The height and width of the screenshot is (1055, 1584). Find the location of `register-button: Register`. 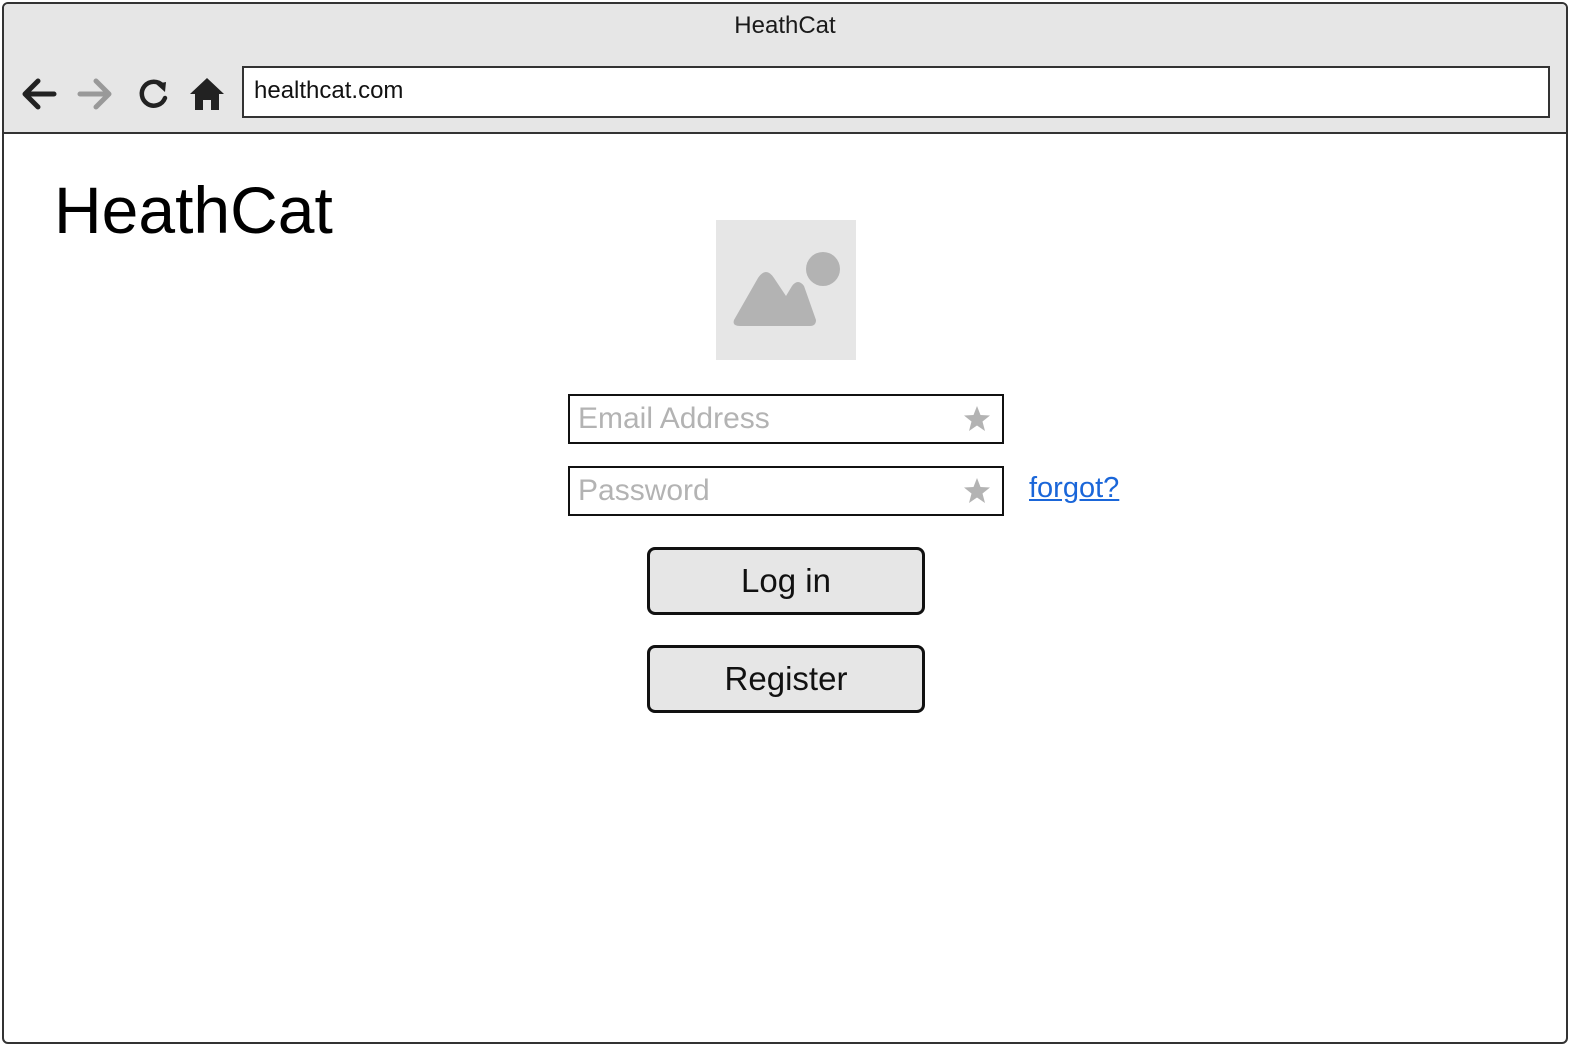

register-button: Register is located at coordinates (786, 679).